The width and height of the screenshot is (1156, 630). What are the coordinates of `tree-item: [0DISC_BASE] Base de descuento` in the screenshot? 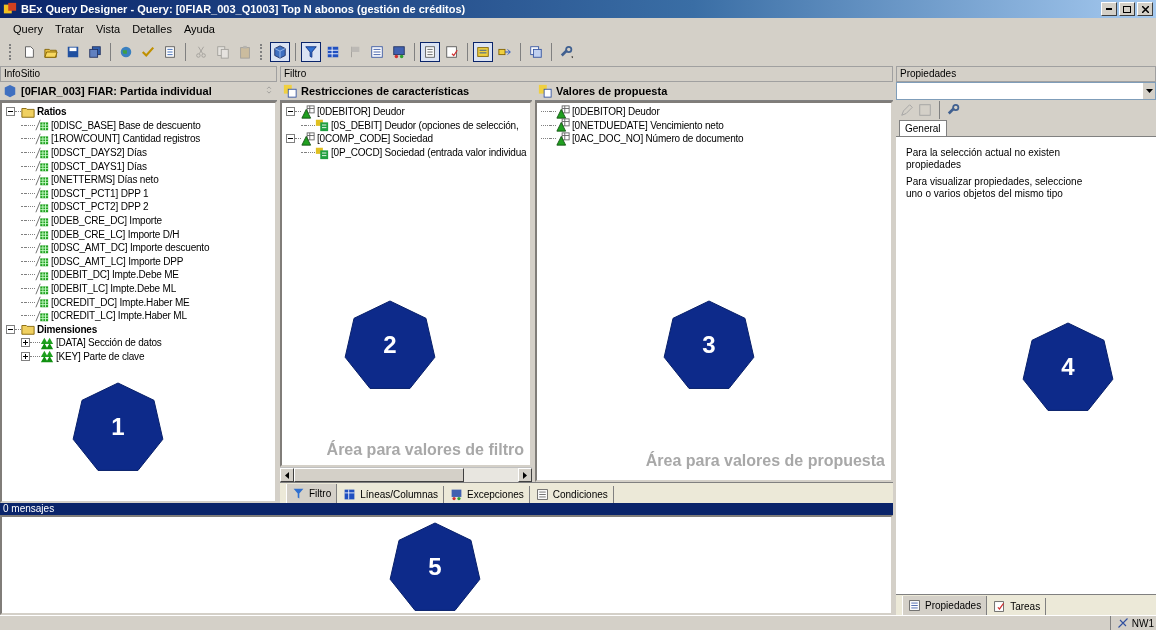 It's located at (126, 125).